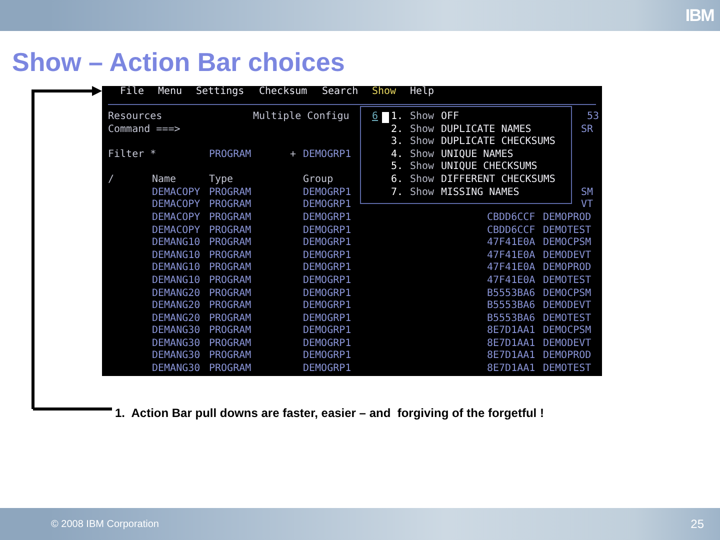 This screenshot has width=720, height=540. What do you see at coordinates (425, 117) in the screenshot?
I see `menu-option: 1. Show OFF` at bounding box center [425, 117].